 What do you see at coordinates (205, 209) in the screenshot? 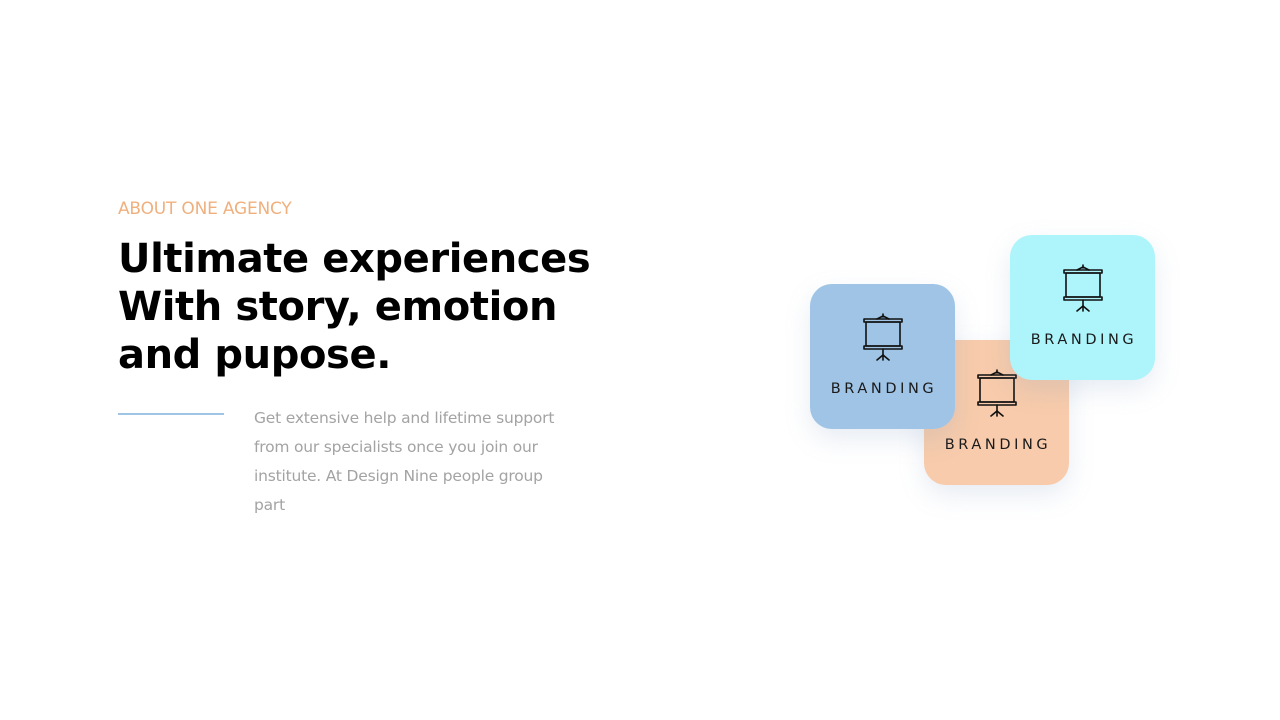
I see `section-eyebrow: ABOUT ONE AGENCY` at bounding box center [205, 209].